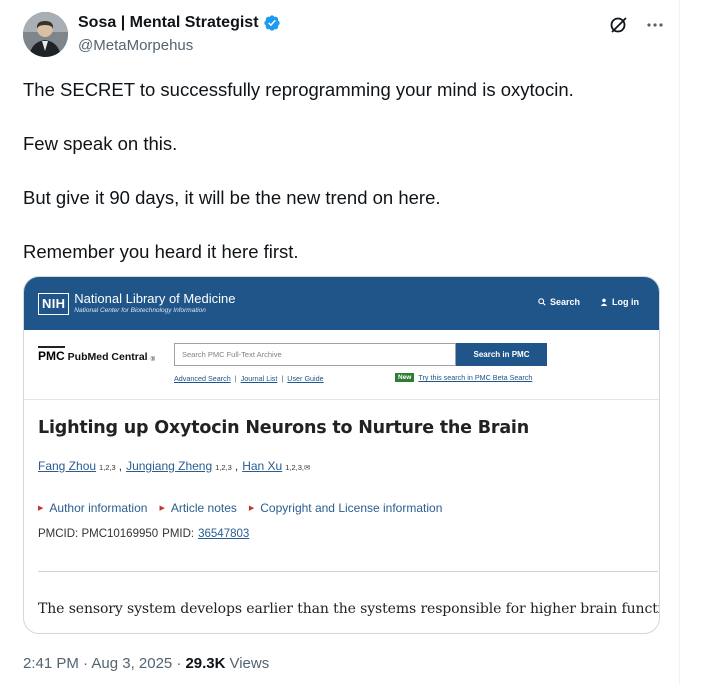  Describe the element at coordinates (100, 143) in the screenshot. I see `tweet-paragraph: Few speak on this.` at that location.